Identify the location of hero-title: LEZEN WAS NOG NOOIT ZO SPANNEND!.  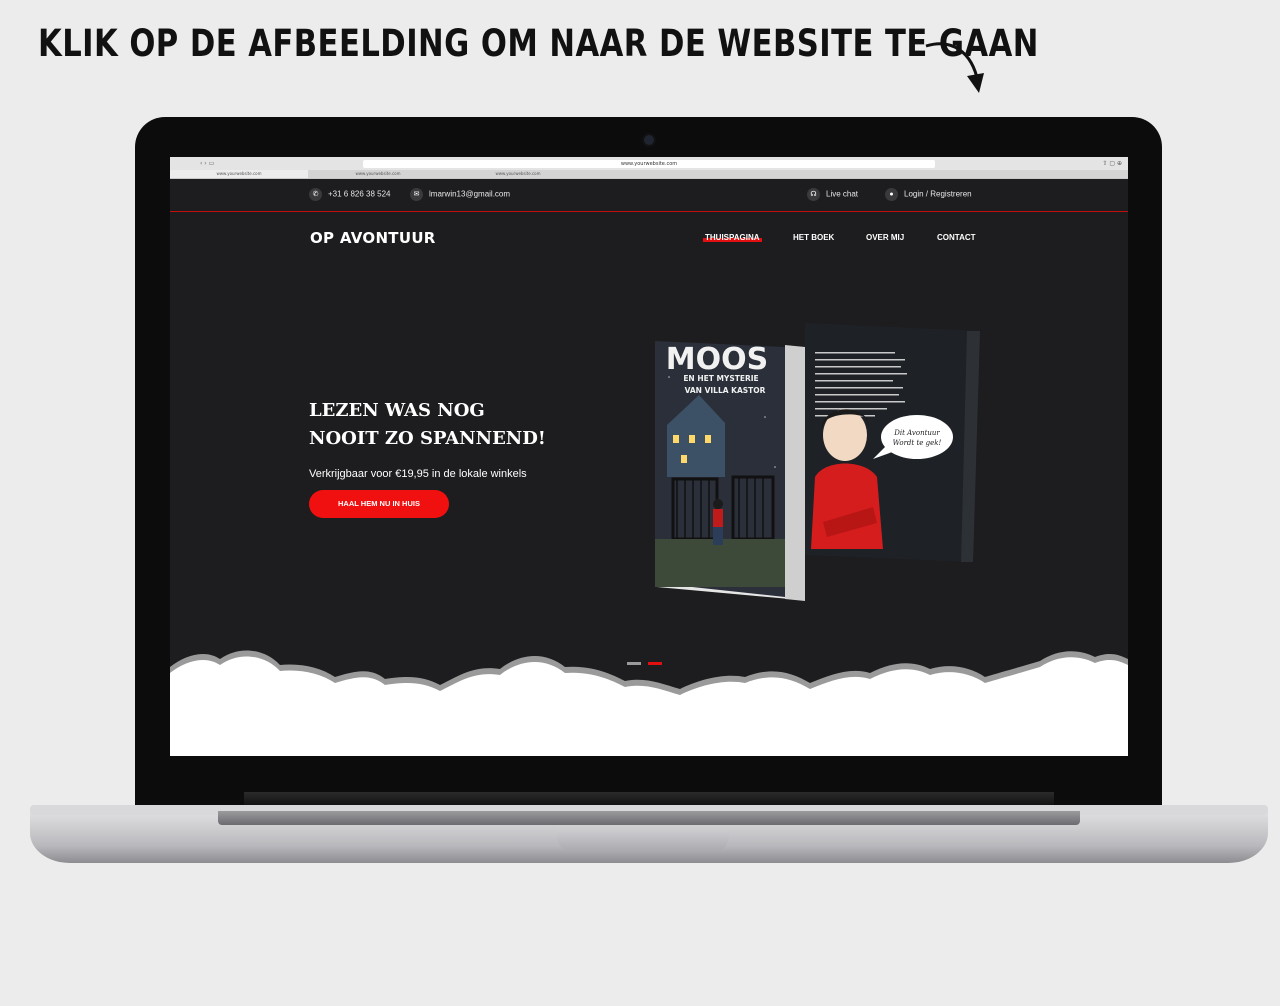
(459, 425).